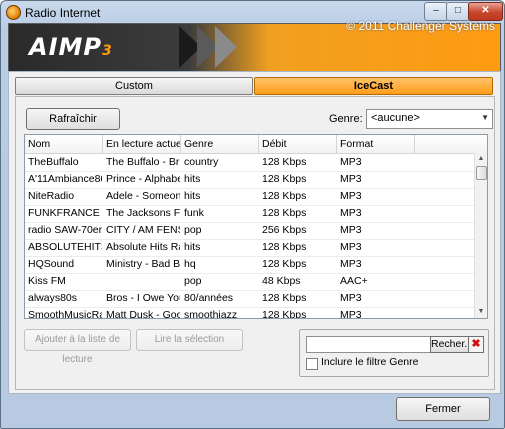 The width and height of the screenshot is (505, 429). I want to click on tab-icecast: IceCast, so click(373, 86).